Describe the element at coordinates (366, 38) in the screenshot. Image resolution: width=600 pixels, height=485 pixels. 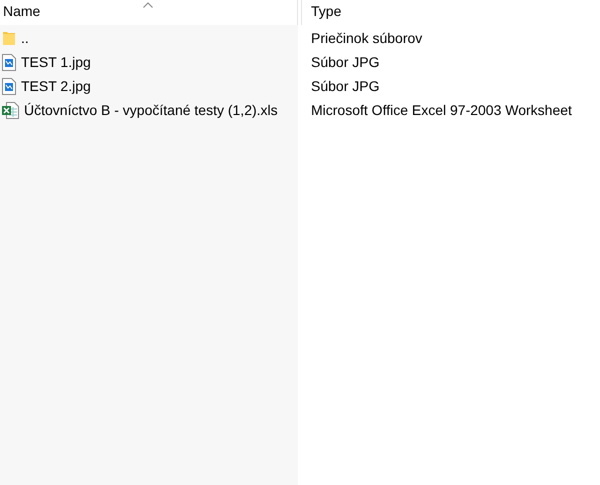
I see `file-type: Priečinok súborov` at that location.